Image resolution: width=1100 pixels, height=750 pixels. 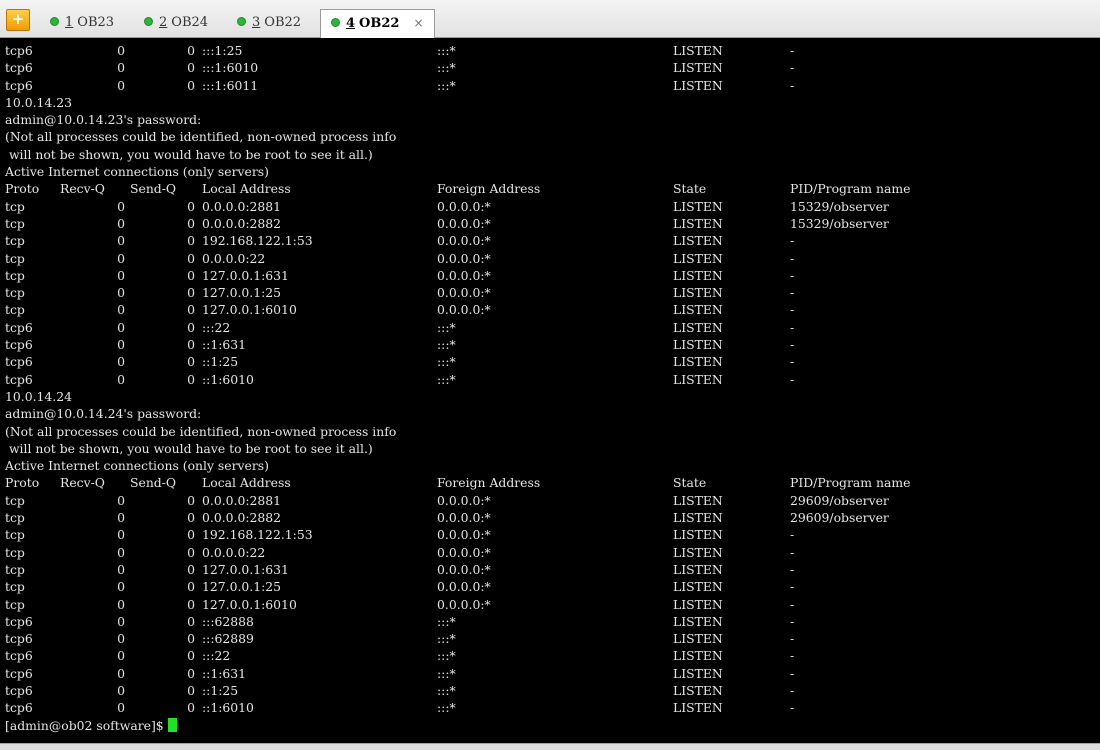 What do you see at coordinates (84, 725) in the screenshot?
I see `prompt-text: [admin@ob02 software]$` at bounding box center [84, 725].